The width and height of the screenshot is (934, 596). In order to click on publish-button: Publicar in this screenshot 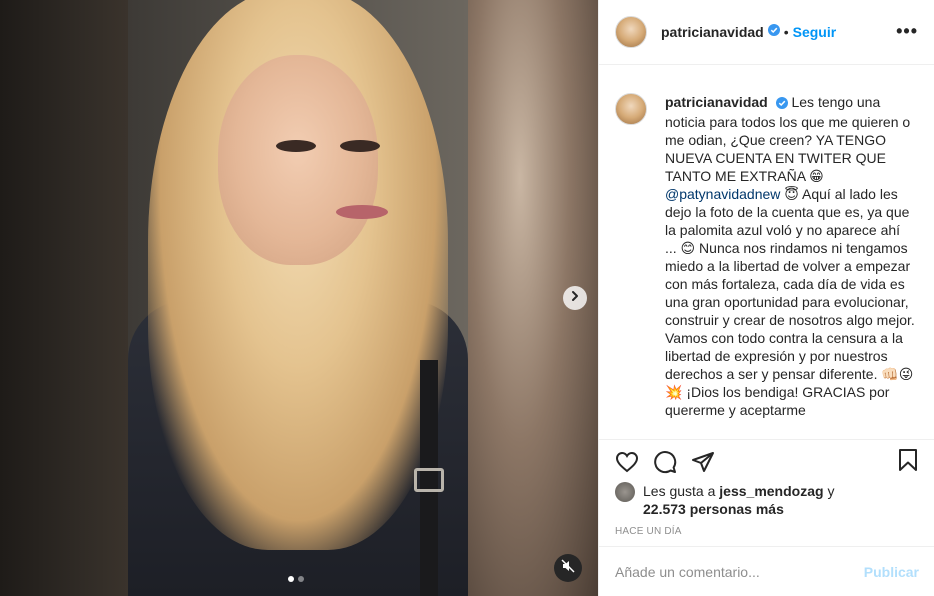, I will do `click(891, 572)`.